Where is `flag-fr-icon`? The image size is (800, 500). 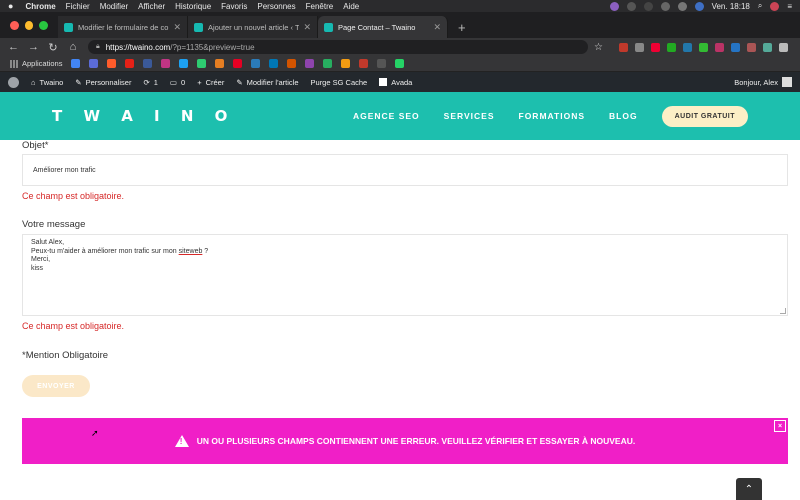
flag-fr-icon is located at coordinates (699, 6).